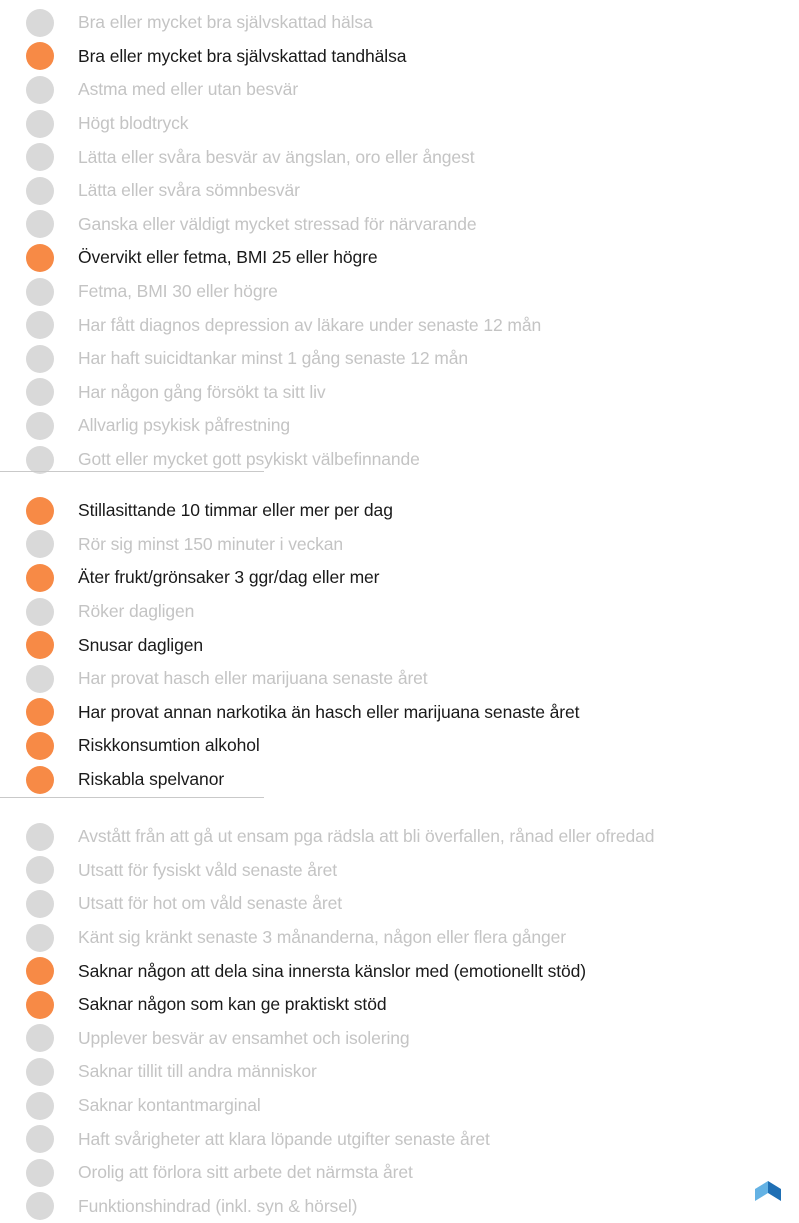 Image resolution: width=799 pixels, height=1223 pixels. What do you see at coordinates (228, 257) in the screenshot?
I see `indicator-label: Övervikt eller fetma, BMI 25 eller högre` at bounding box center [228, 257].